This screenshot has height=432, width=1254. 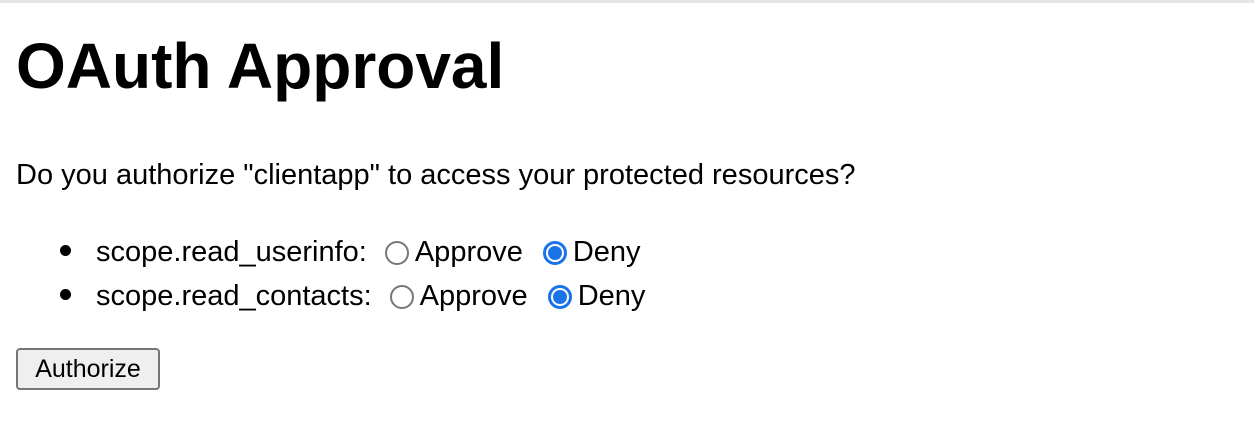 I want to click on authorize-button: Authorize, so click(x=88, y=369).